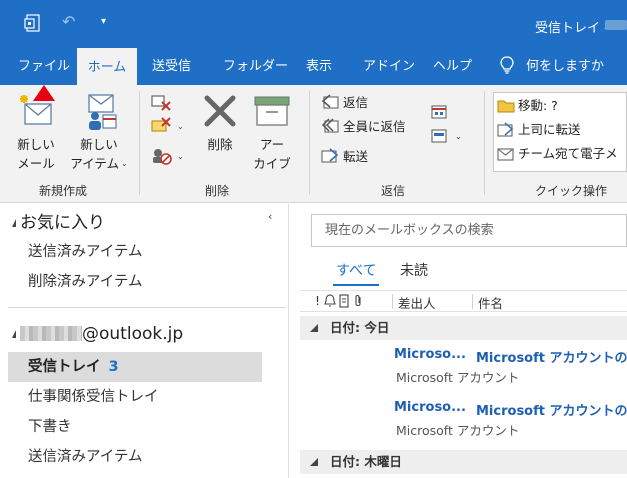 The height and width of the screenshot is (478, 627). What do you see at coordinates (389, 65) in the screenshot?
I see `tab-addins: アドイン` at bounding box center [389, 65].